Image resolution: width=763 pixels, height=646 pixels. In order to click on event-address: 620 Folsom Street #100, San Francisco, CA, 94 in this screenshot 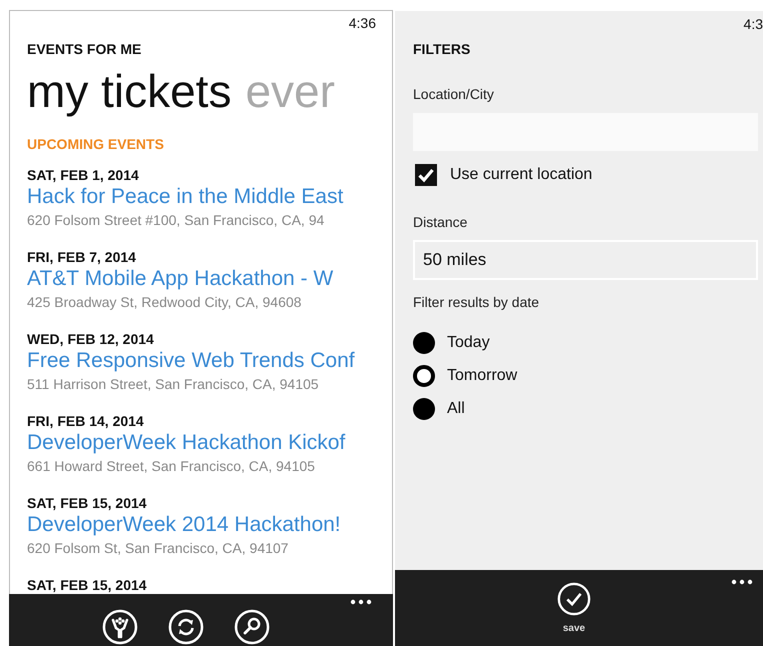, I will do `click(176, 220)`.